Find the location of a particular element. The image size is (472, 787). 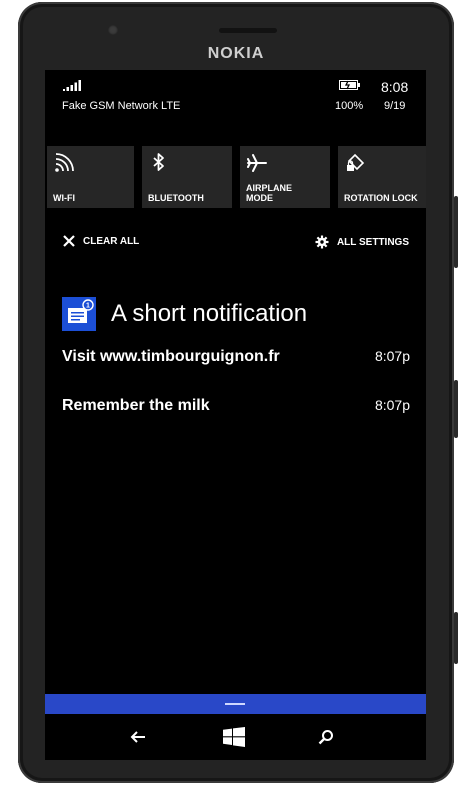

network-name: Fake GSM Network LTE is located at coordinates (121, 106).